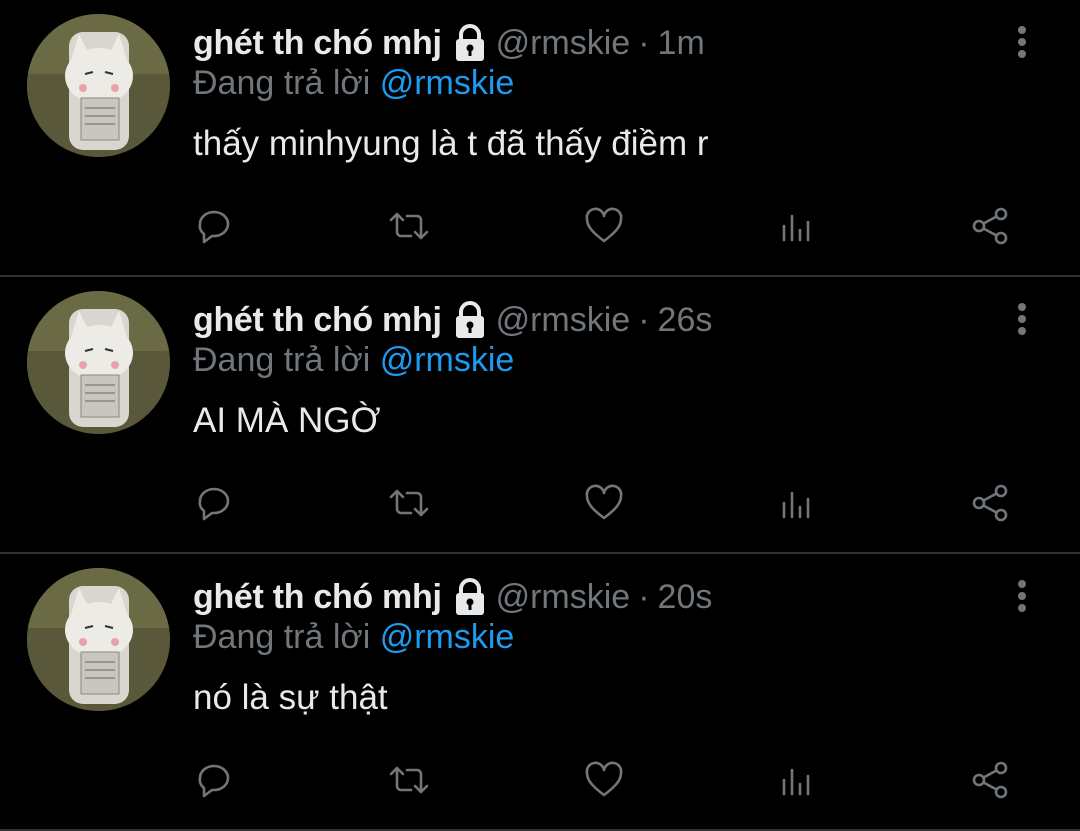 The height and width of the screenshot is (831, 1080). I want to click on timestamp: 20s, so click(685, 597).